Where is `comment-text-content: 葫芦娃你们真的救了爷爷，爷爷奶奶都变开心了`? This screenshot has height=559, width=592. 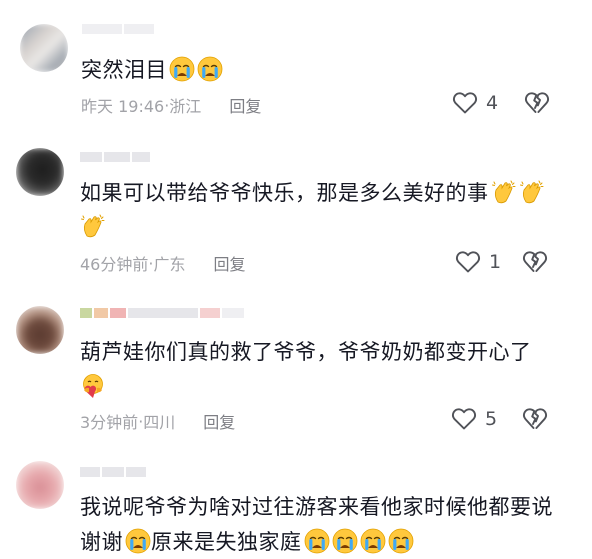
comment-text-content: 葫芦娃你们真的救了爷爷，爷爷奶奶都变开心了 is located at coordinates (306, 352).